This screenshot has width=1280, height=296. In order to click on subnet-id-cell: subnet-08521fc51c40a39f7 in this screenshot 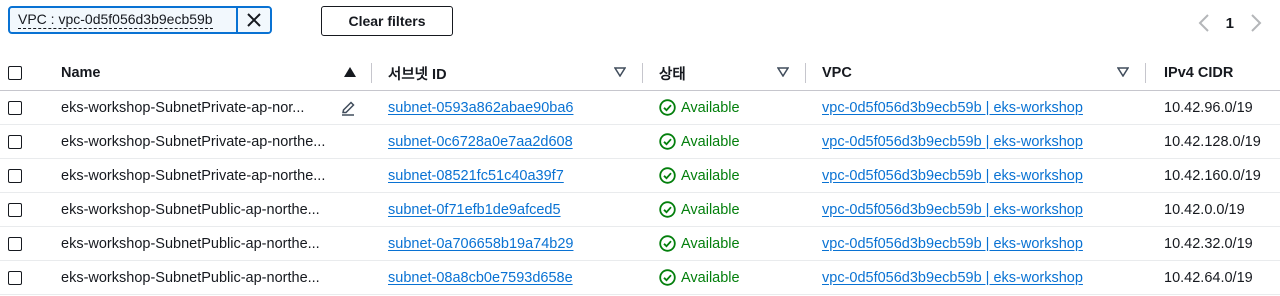, I will do `click(507, 175)`.